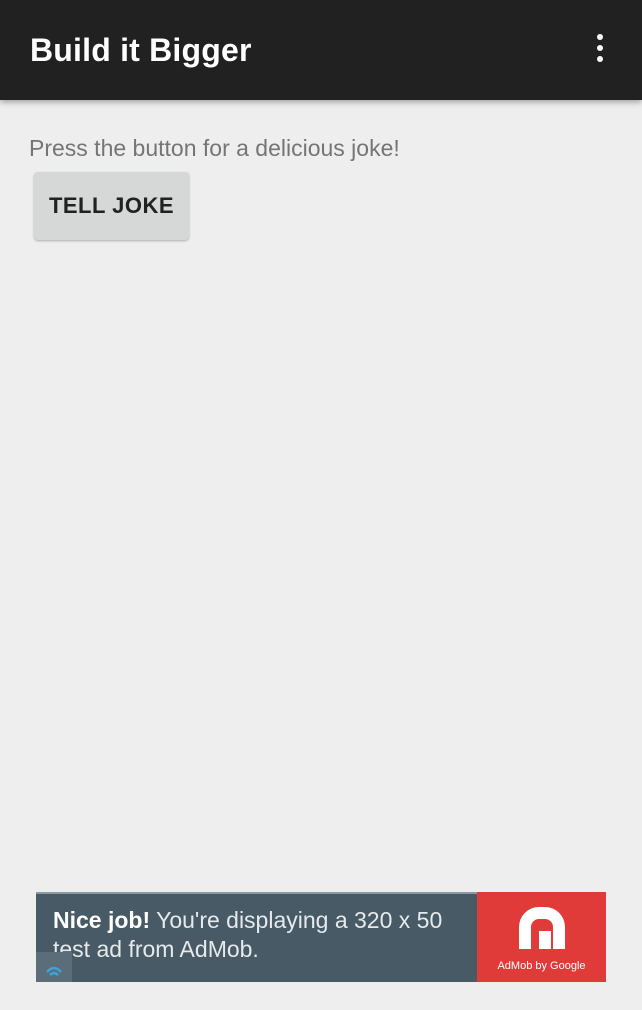  I want to click on more-vert-icon, so click(600, 51).